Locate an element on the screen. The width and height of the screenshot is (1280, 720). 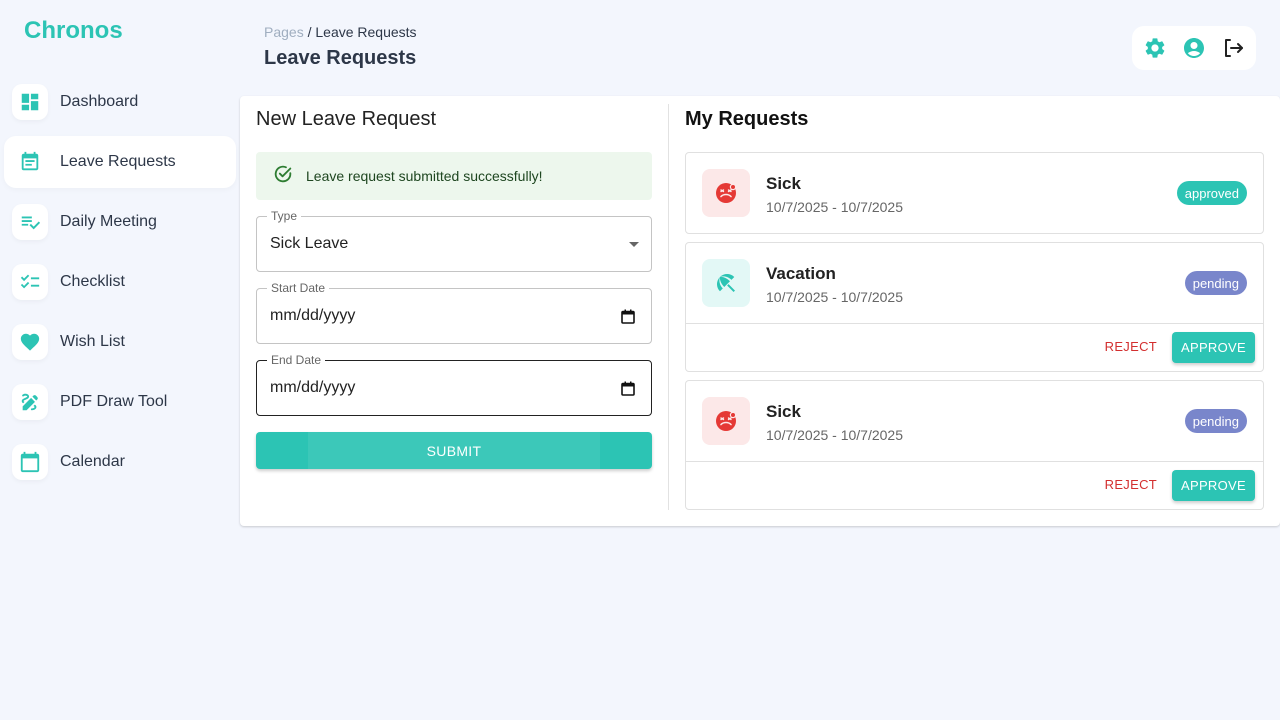
check-circle-icon is located at coordinates (283, 176).